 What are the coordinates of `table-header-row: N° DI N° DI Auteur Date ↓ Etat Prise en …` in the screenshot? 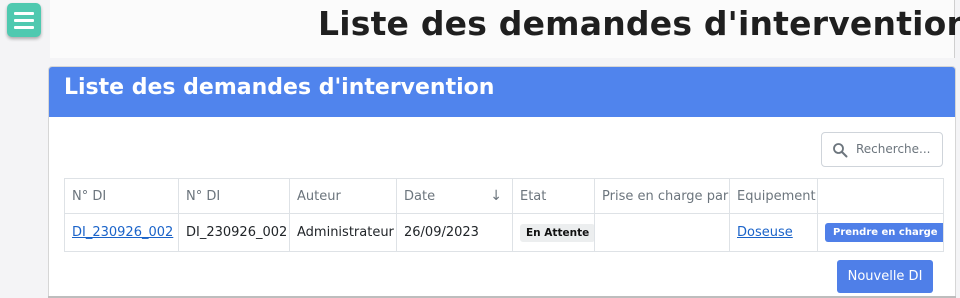 It's located at (504, 196).